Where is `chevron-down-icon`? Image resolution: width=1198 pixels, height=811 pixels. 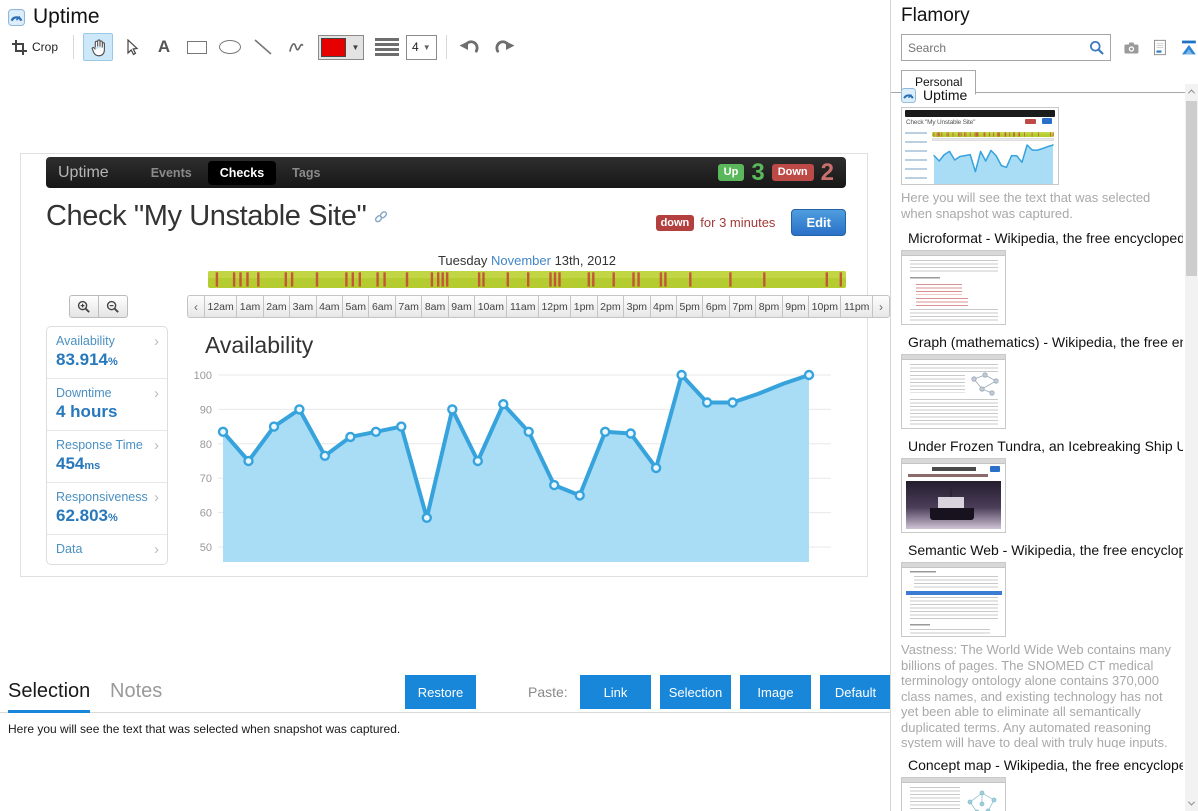 chevron-down-icon is located at coordinates (1191, 802).